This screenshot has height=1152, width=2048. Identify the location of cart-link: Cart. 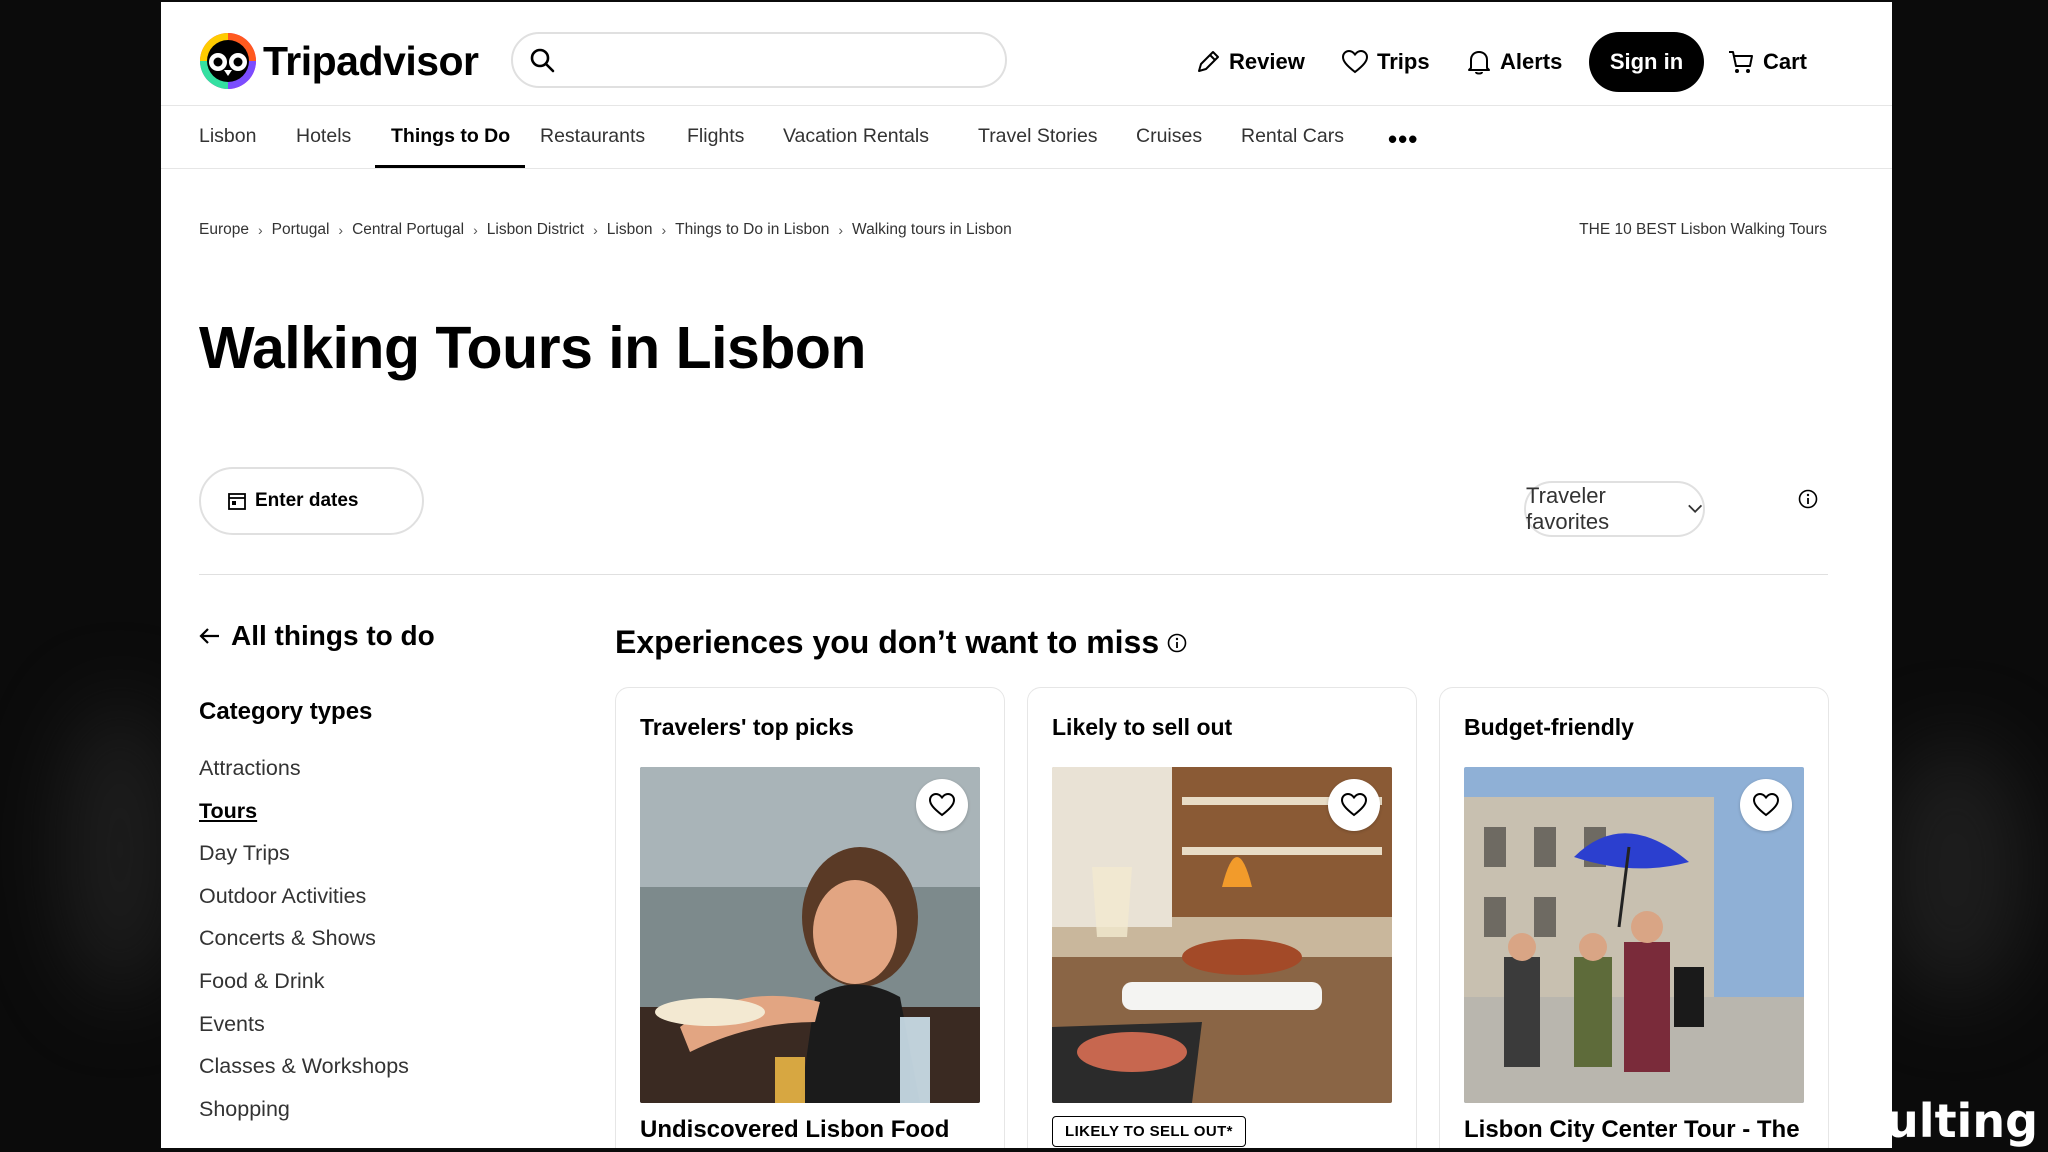
(1767, 62).